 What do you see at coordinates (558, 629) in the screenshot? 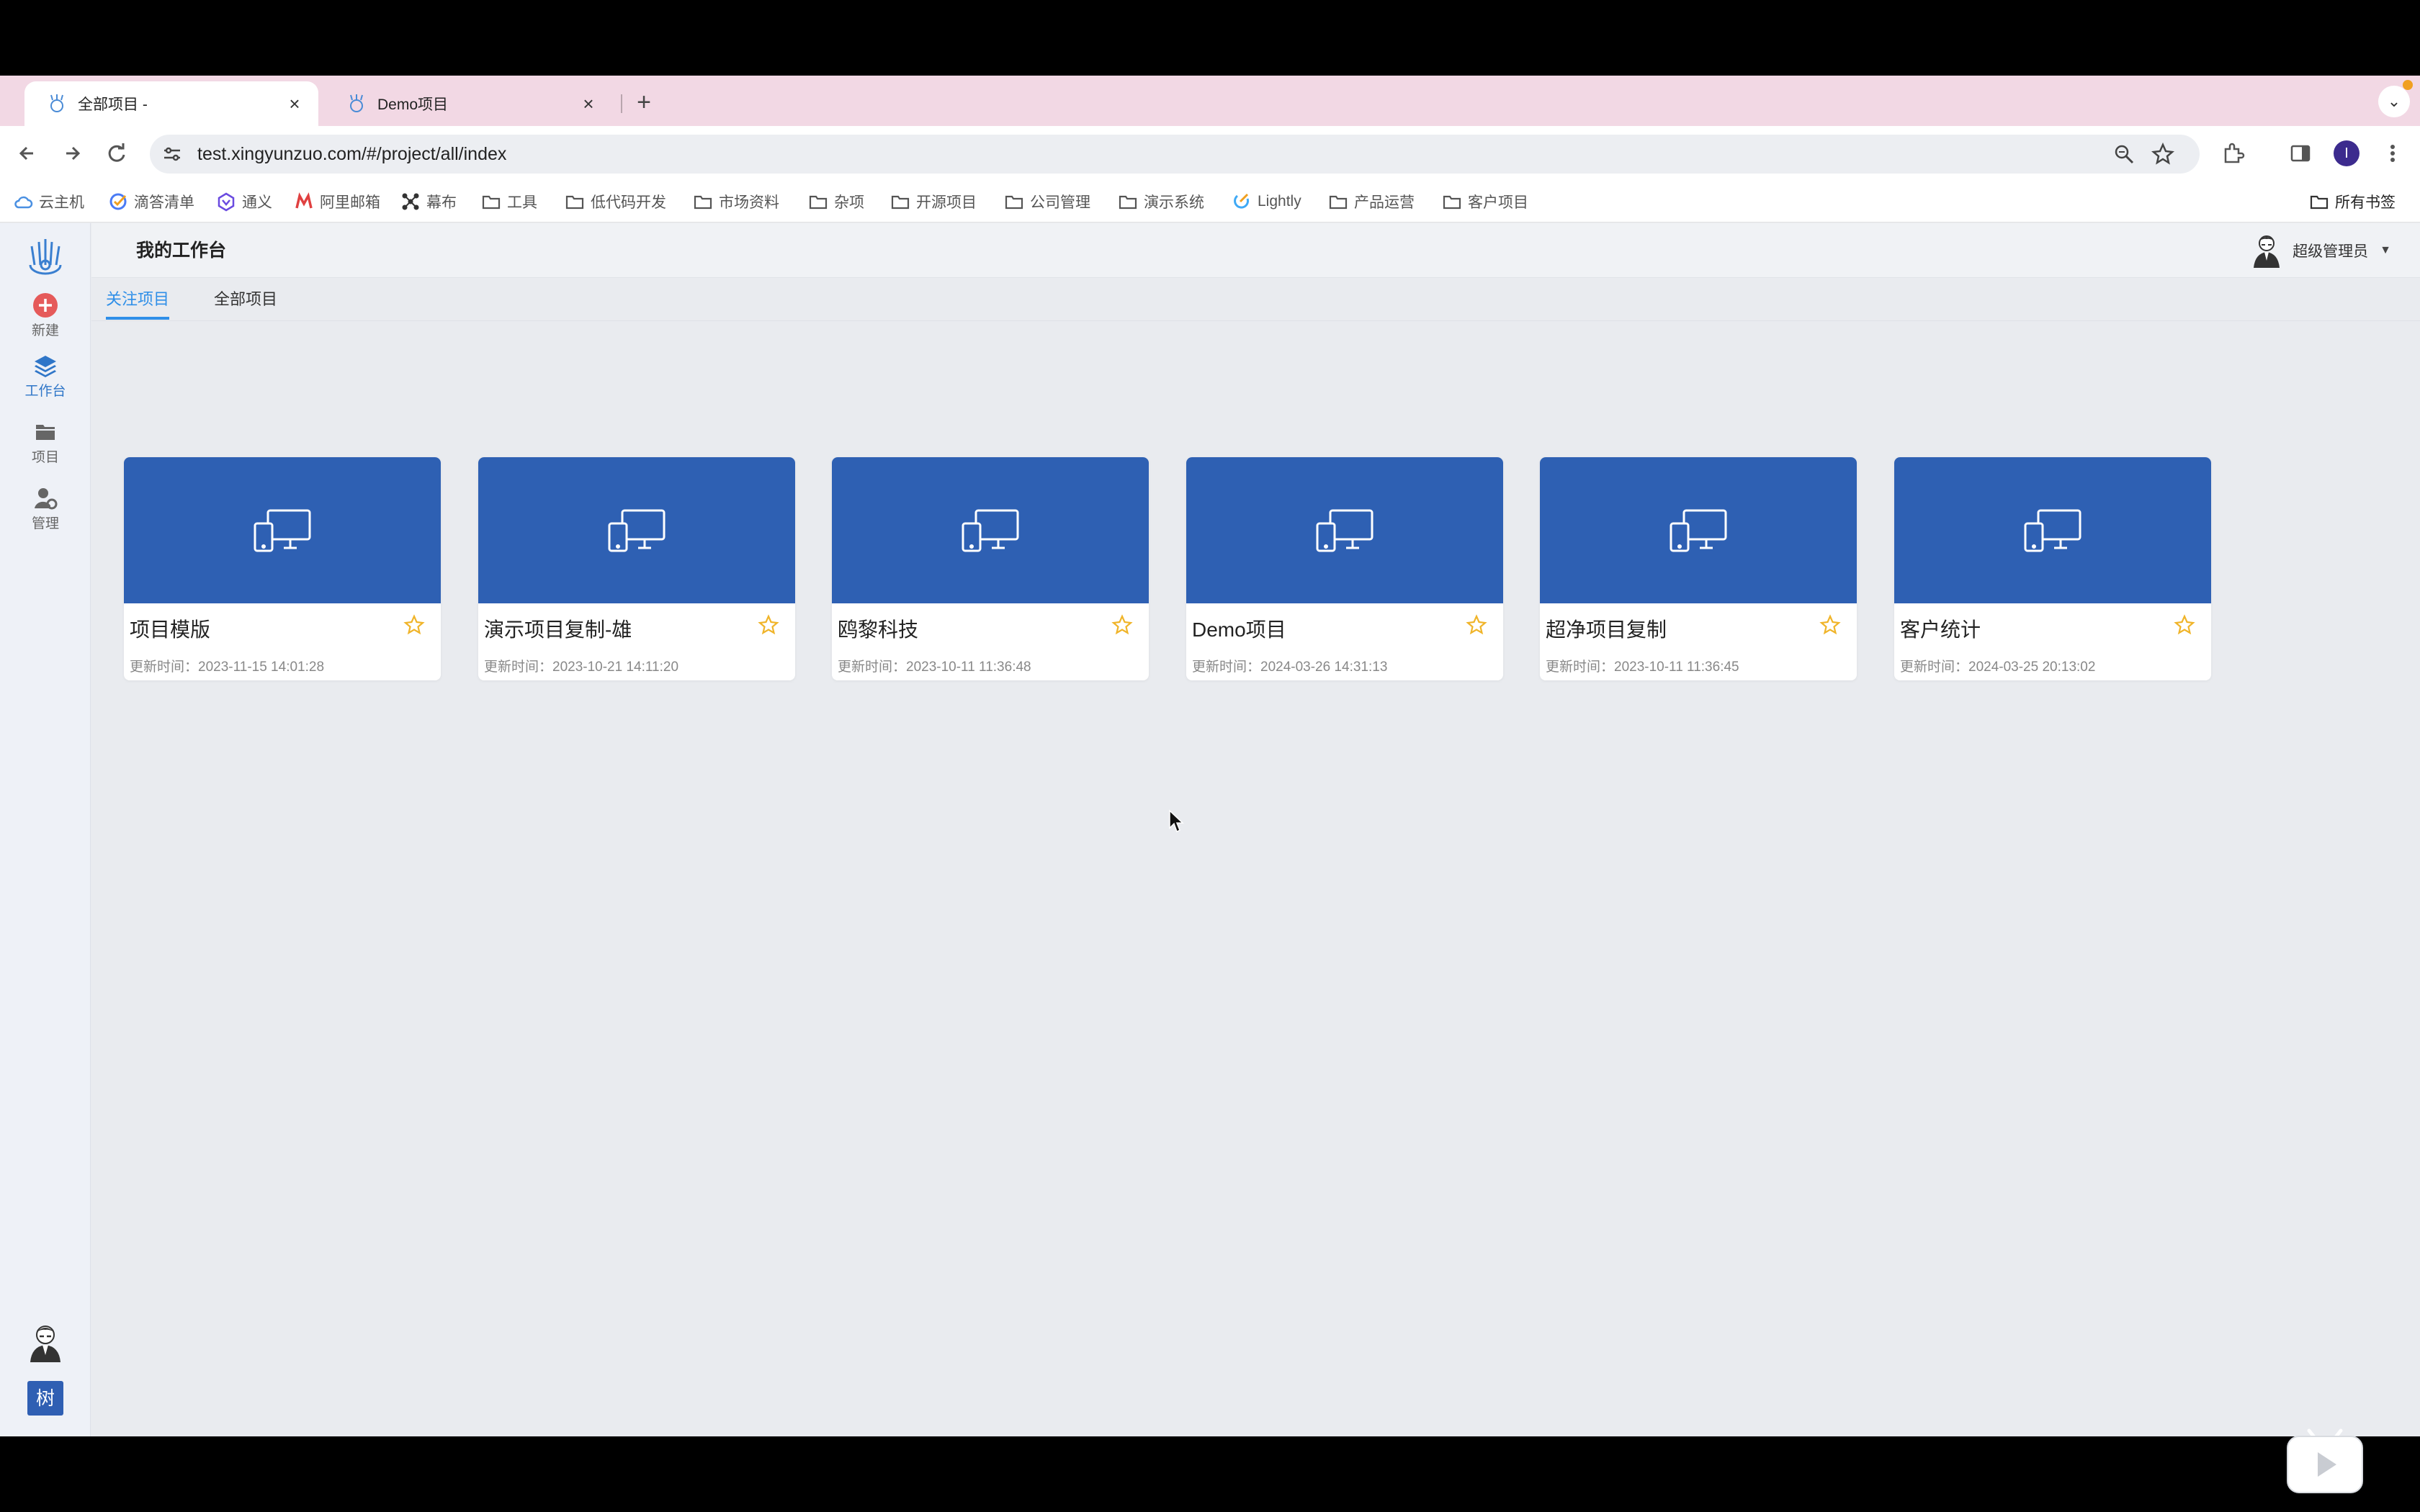
I see `project-name: 演示项目复制-雄` at bounding box center [558, 629].